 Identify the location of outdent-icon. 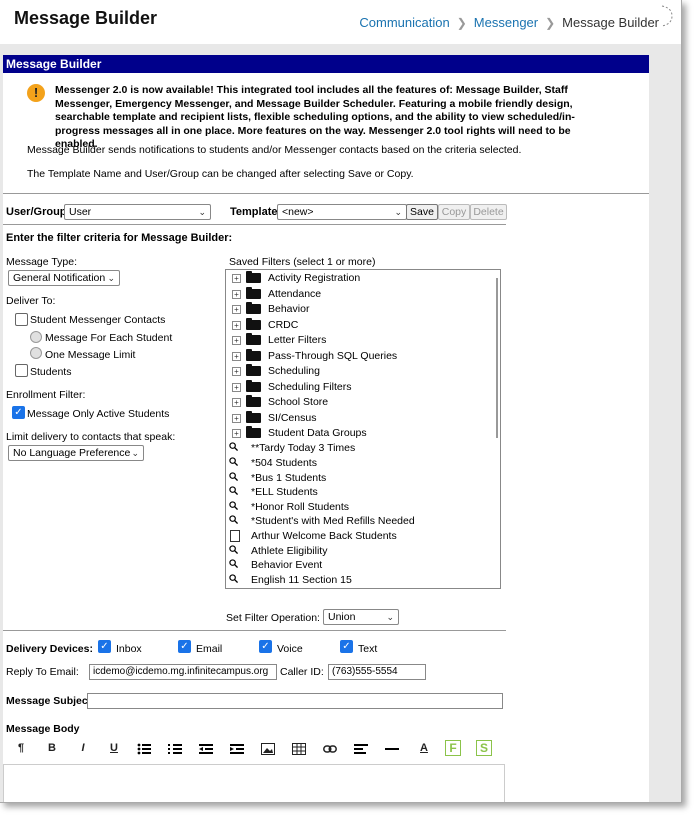
(206, 749).